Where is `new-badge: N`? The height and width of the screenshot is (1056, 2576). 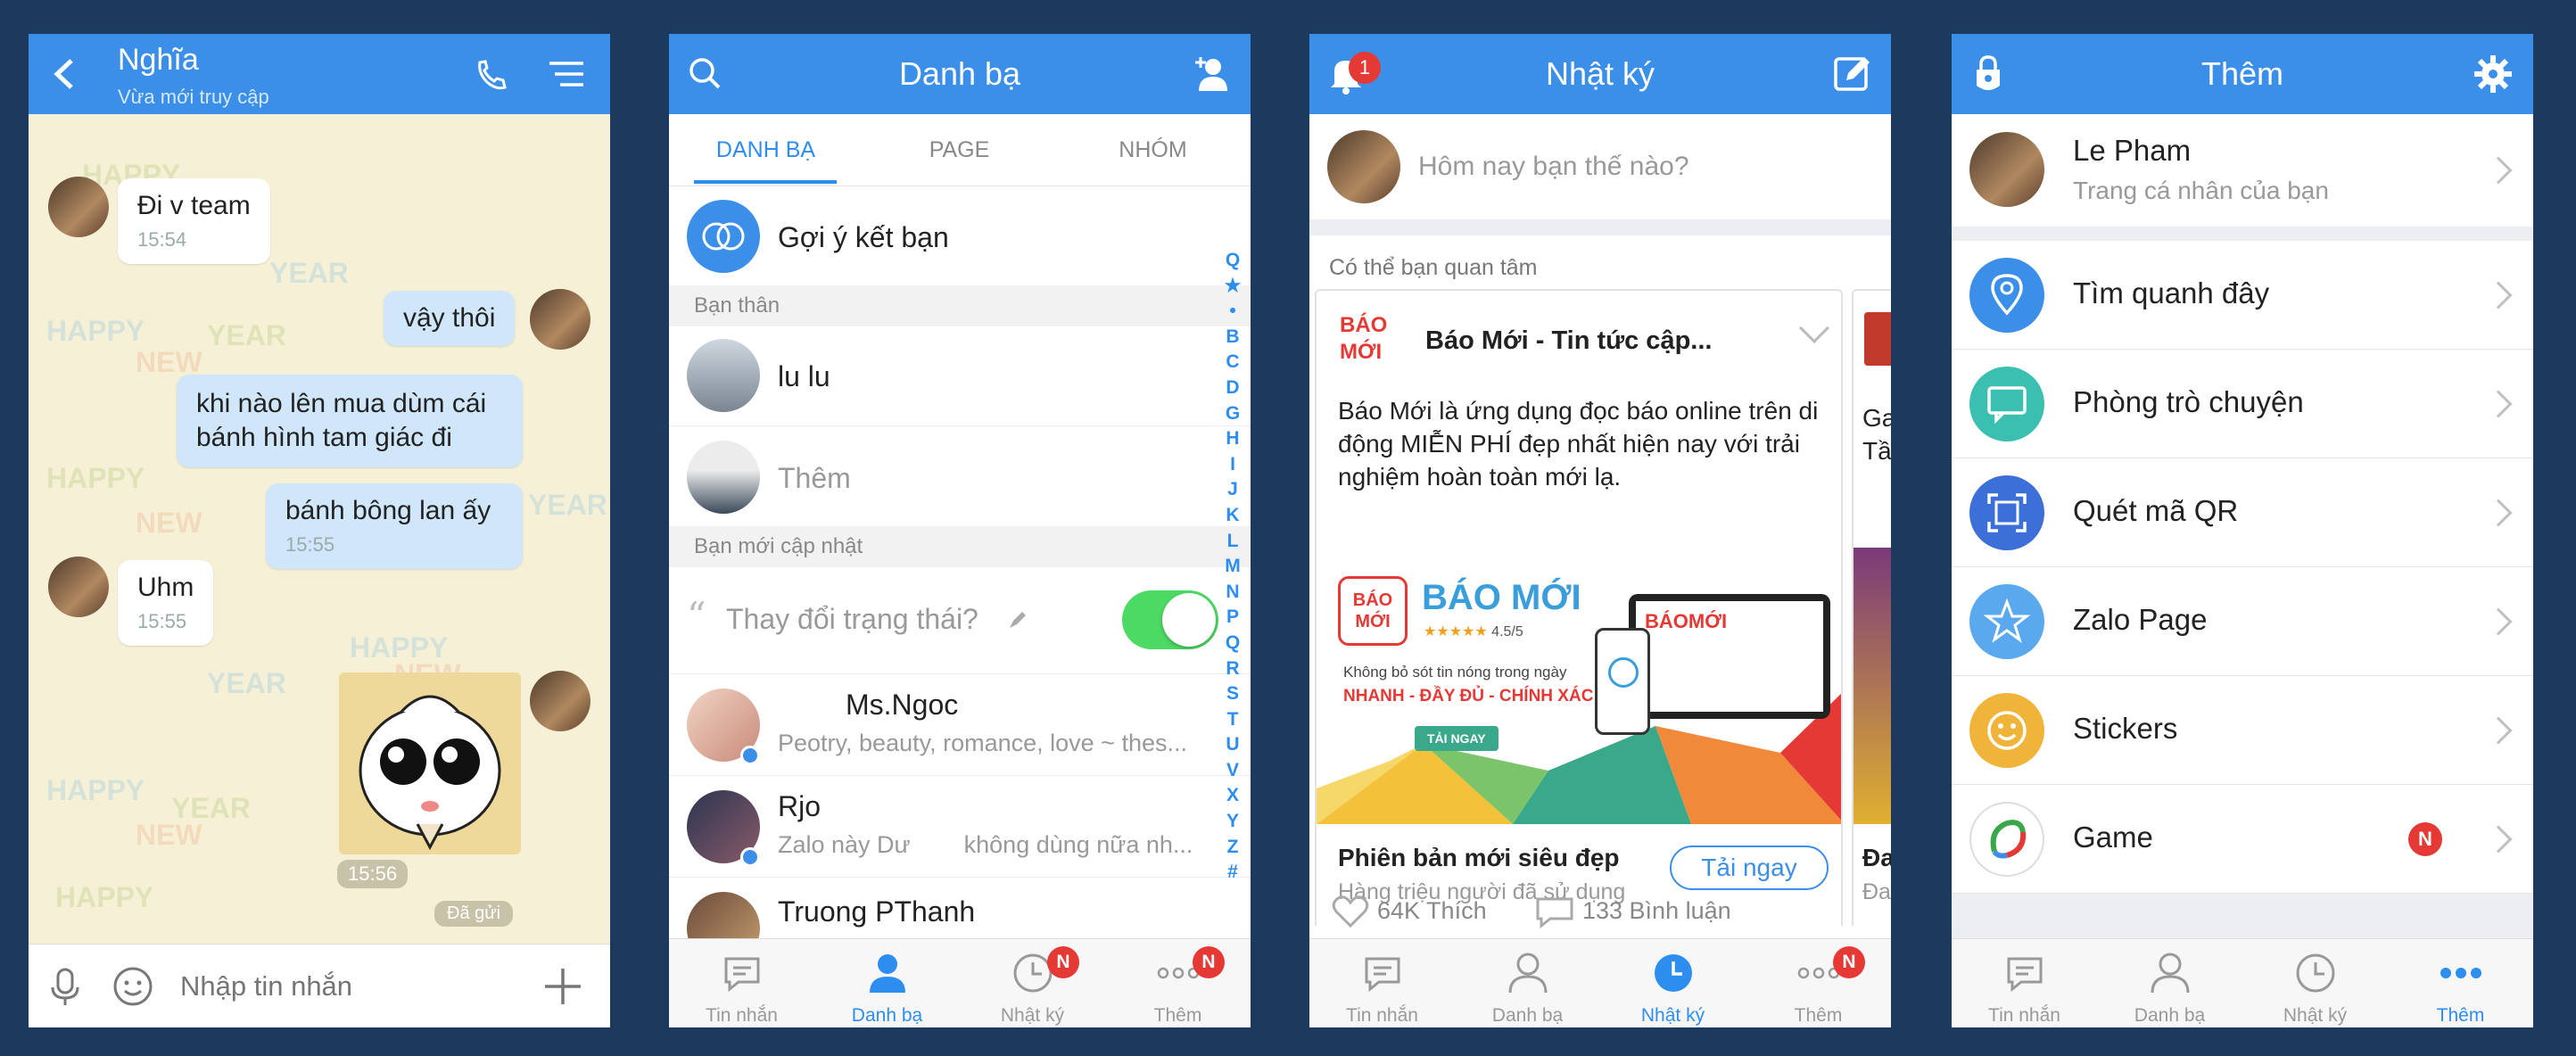 new-badge: N is located at coordinates (2425, 839).